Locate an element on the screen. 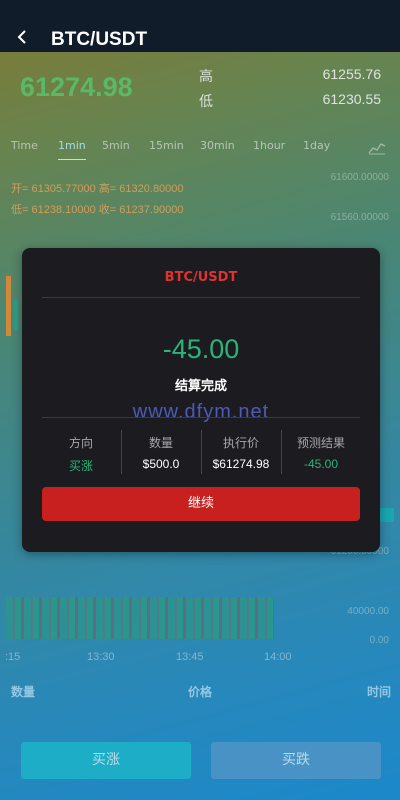 The image size is (400, 800). top-bar: BTC/USDT is located at coordinates (200, 26).